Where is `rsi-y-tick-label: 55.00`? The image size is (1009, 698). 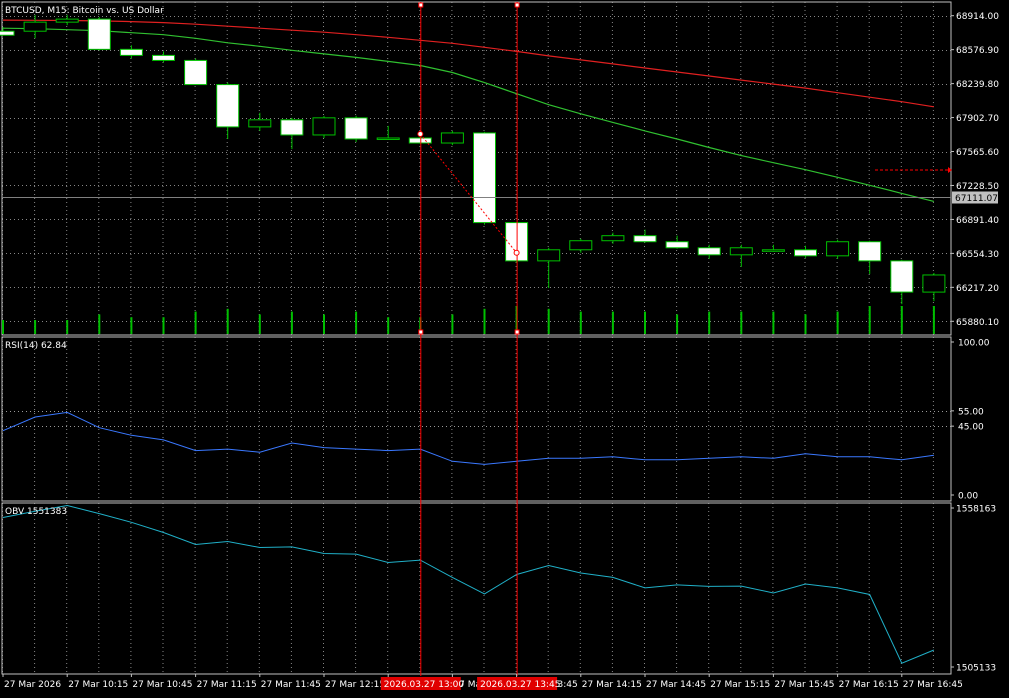 rsi-y-tick-label: 55.00 is located at coordinates (971, 412).